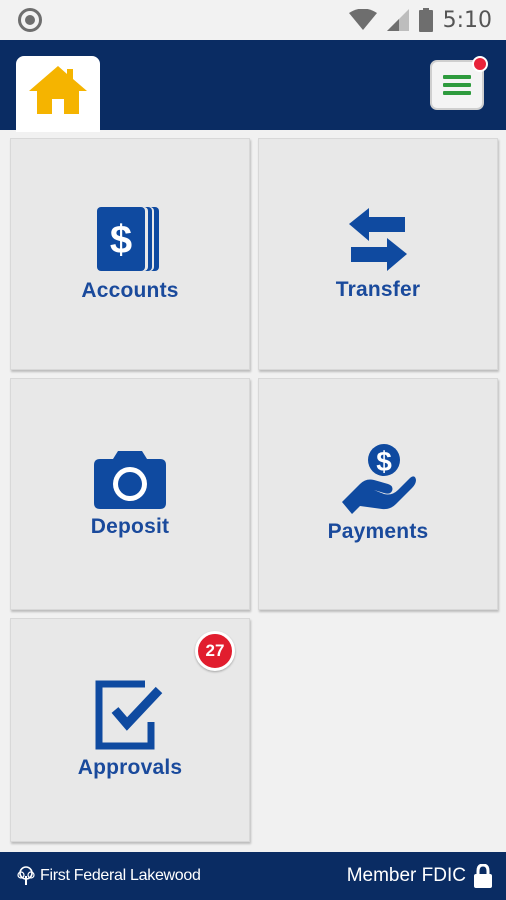 The width and height of the screenshot is (506, 900). Describe the element at coordinates (397, 20) in the screenshot. I see `cell-signal-icon` at that location.